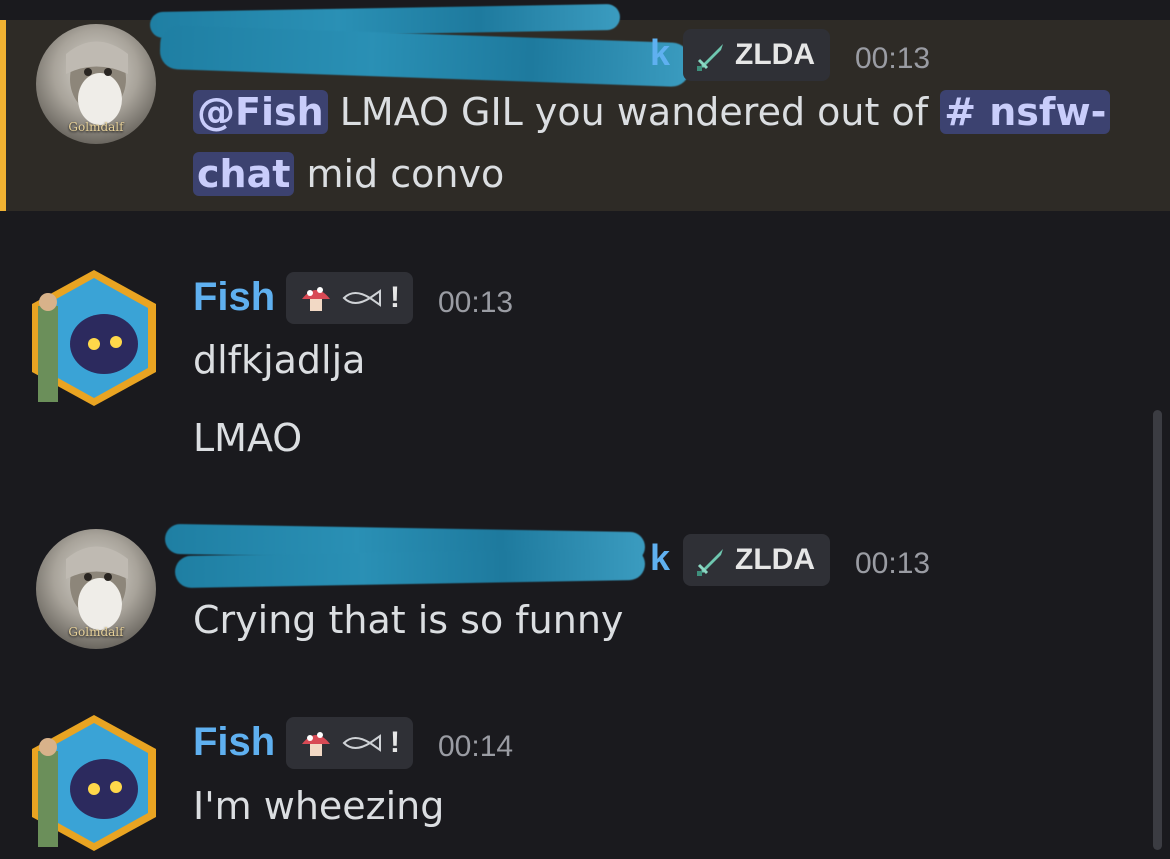 Image resolution: width=1170 pixels, height=859 pixels. What do you see at coordinates (319, 806) in the screenshot?
I see `message-line: I'm wheezing` at bounding box center [319, 806].